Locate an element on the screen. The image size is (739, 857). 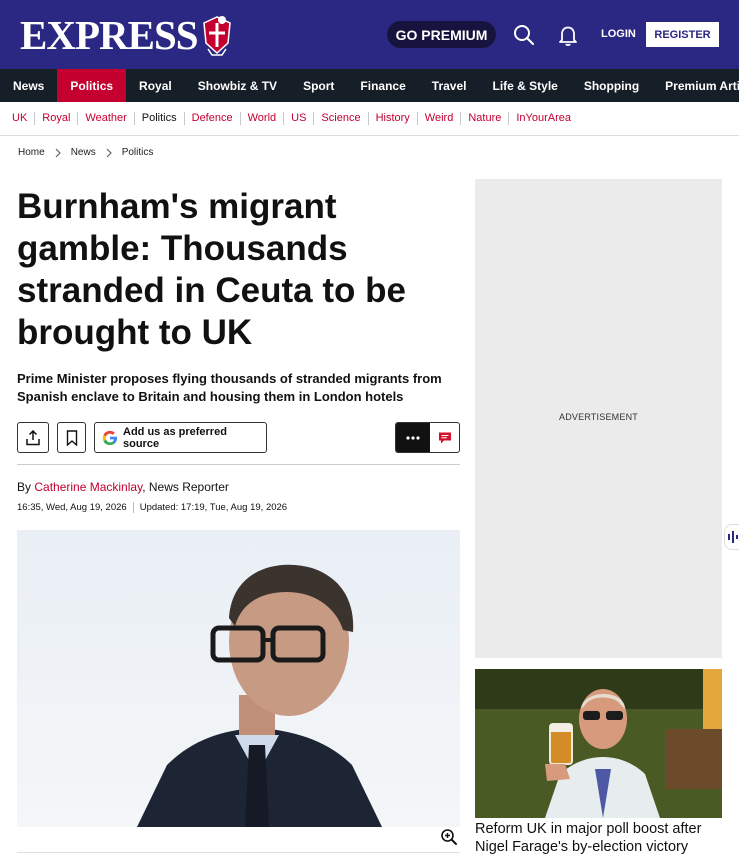
subnav-item-world: World is located at coordinates (263, 118).